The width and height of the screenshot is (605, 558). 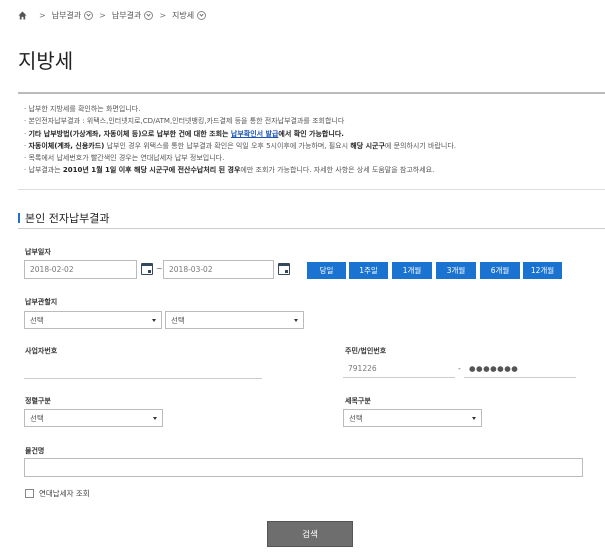 I want to click on business-no-label: 사업자번호, so click(x=41, y=351).